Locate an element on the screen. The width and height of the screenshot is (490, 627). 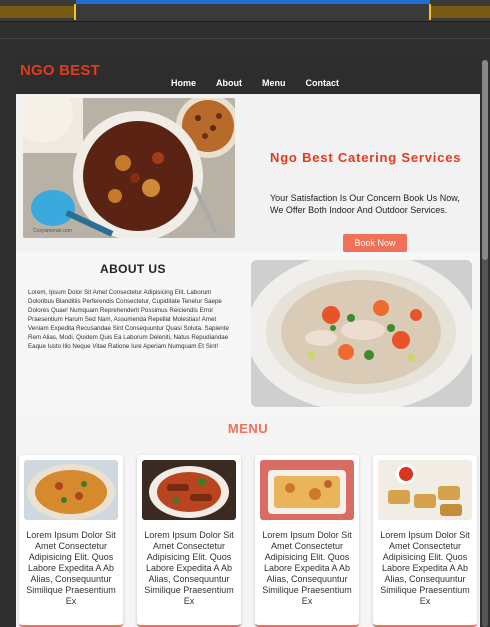
book-now-button: Book Now is located at coordinates (375, 243).